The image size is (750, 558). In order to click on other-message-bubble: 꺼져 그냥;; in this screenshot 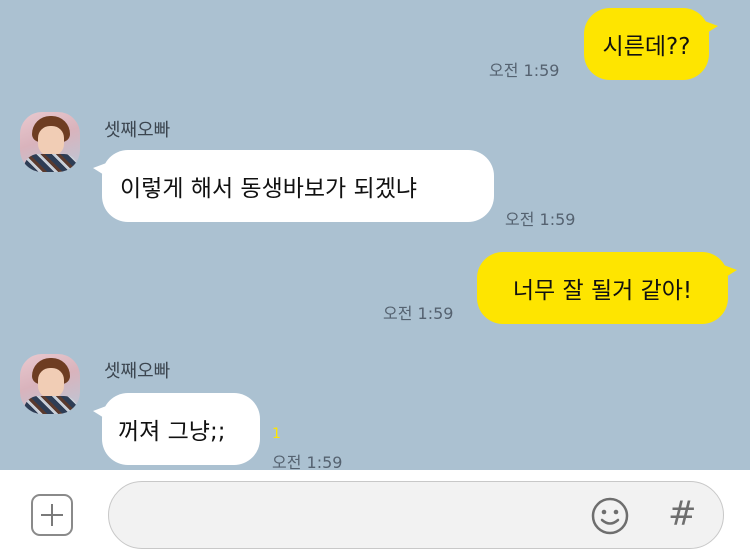, I will do `click(176, 429)`.